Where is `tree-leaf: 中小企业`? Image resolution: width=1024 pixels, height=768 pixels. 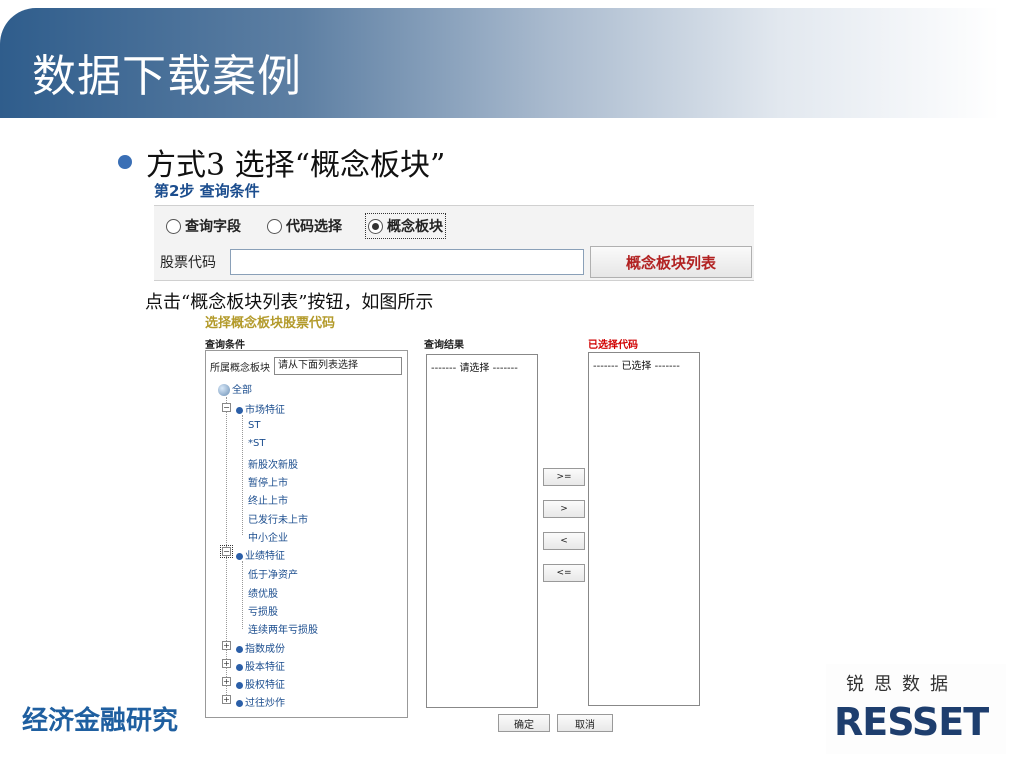
tree-leaf: 中小企业 is located at coordinates (268, 536).